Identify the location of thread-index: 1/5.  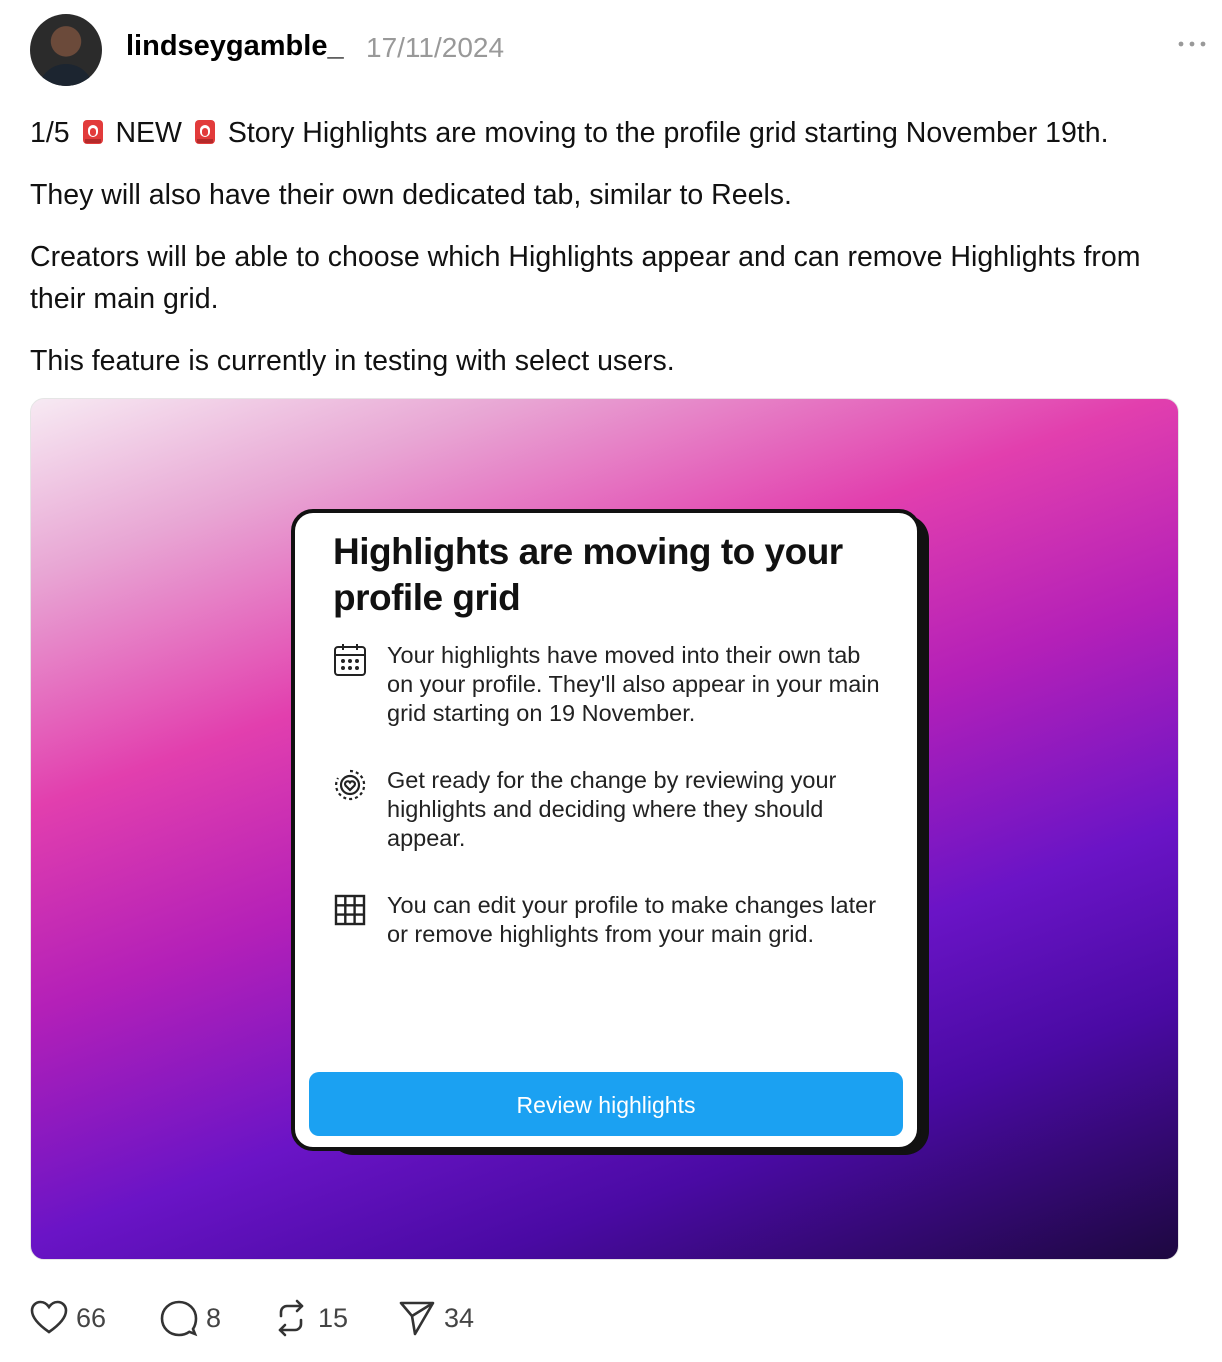
(50, 133).